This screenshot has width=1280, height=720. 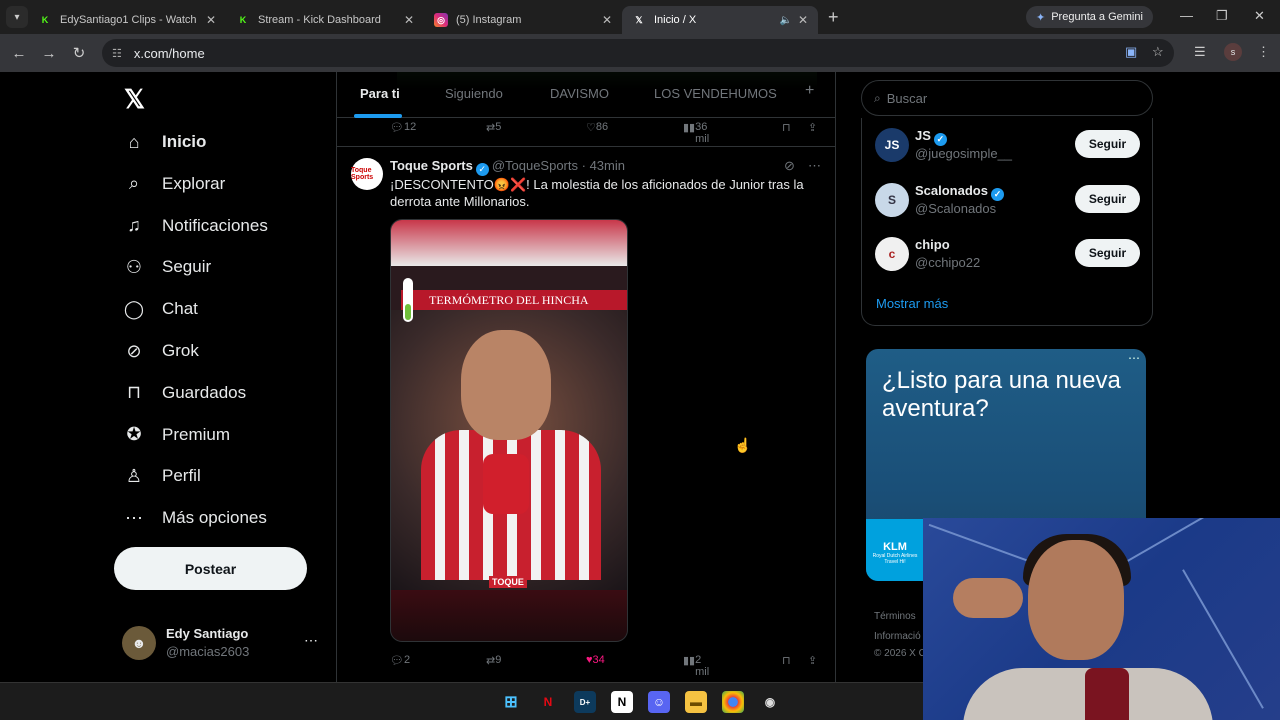 What do you see at coordinates (367, 174) in the screenshot?
I see `avatar: Toque Sports` at bounding box center [367, 174].